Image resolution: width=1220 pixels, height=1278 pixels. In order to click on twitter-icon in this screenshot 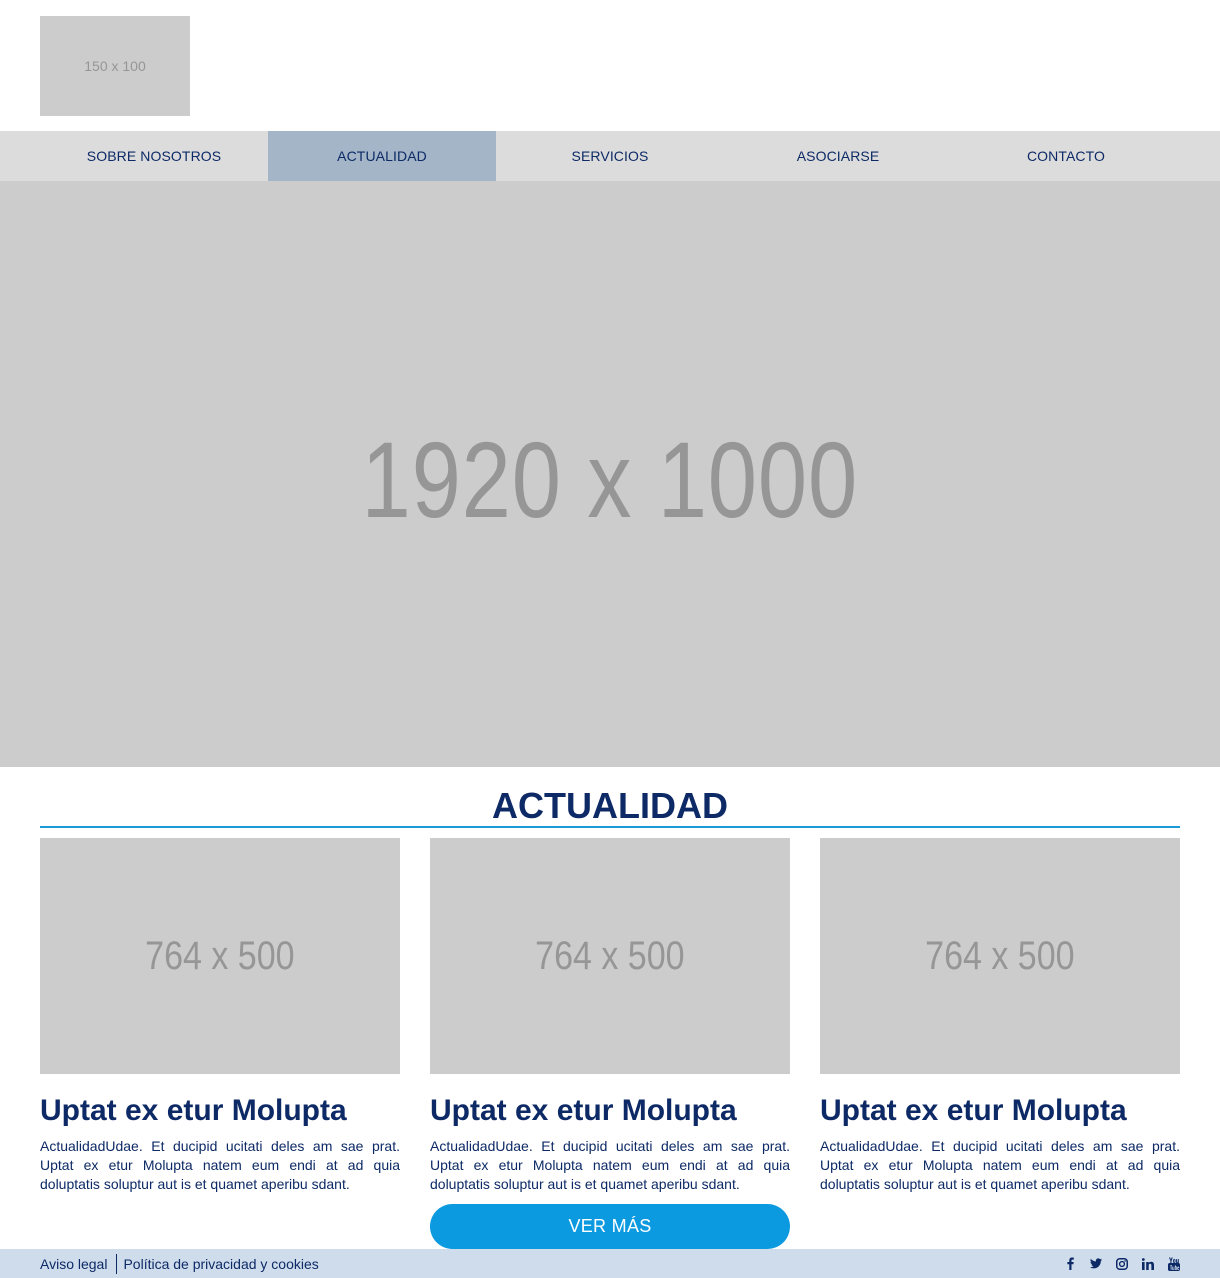, I will do `click(1096, 1263)`.